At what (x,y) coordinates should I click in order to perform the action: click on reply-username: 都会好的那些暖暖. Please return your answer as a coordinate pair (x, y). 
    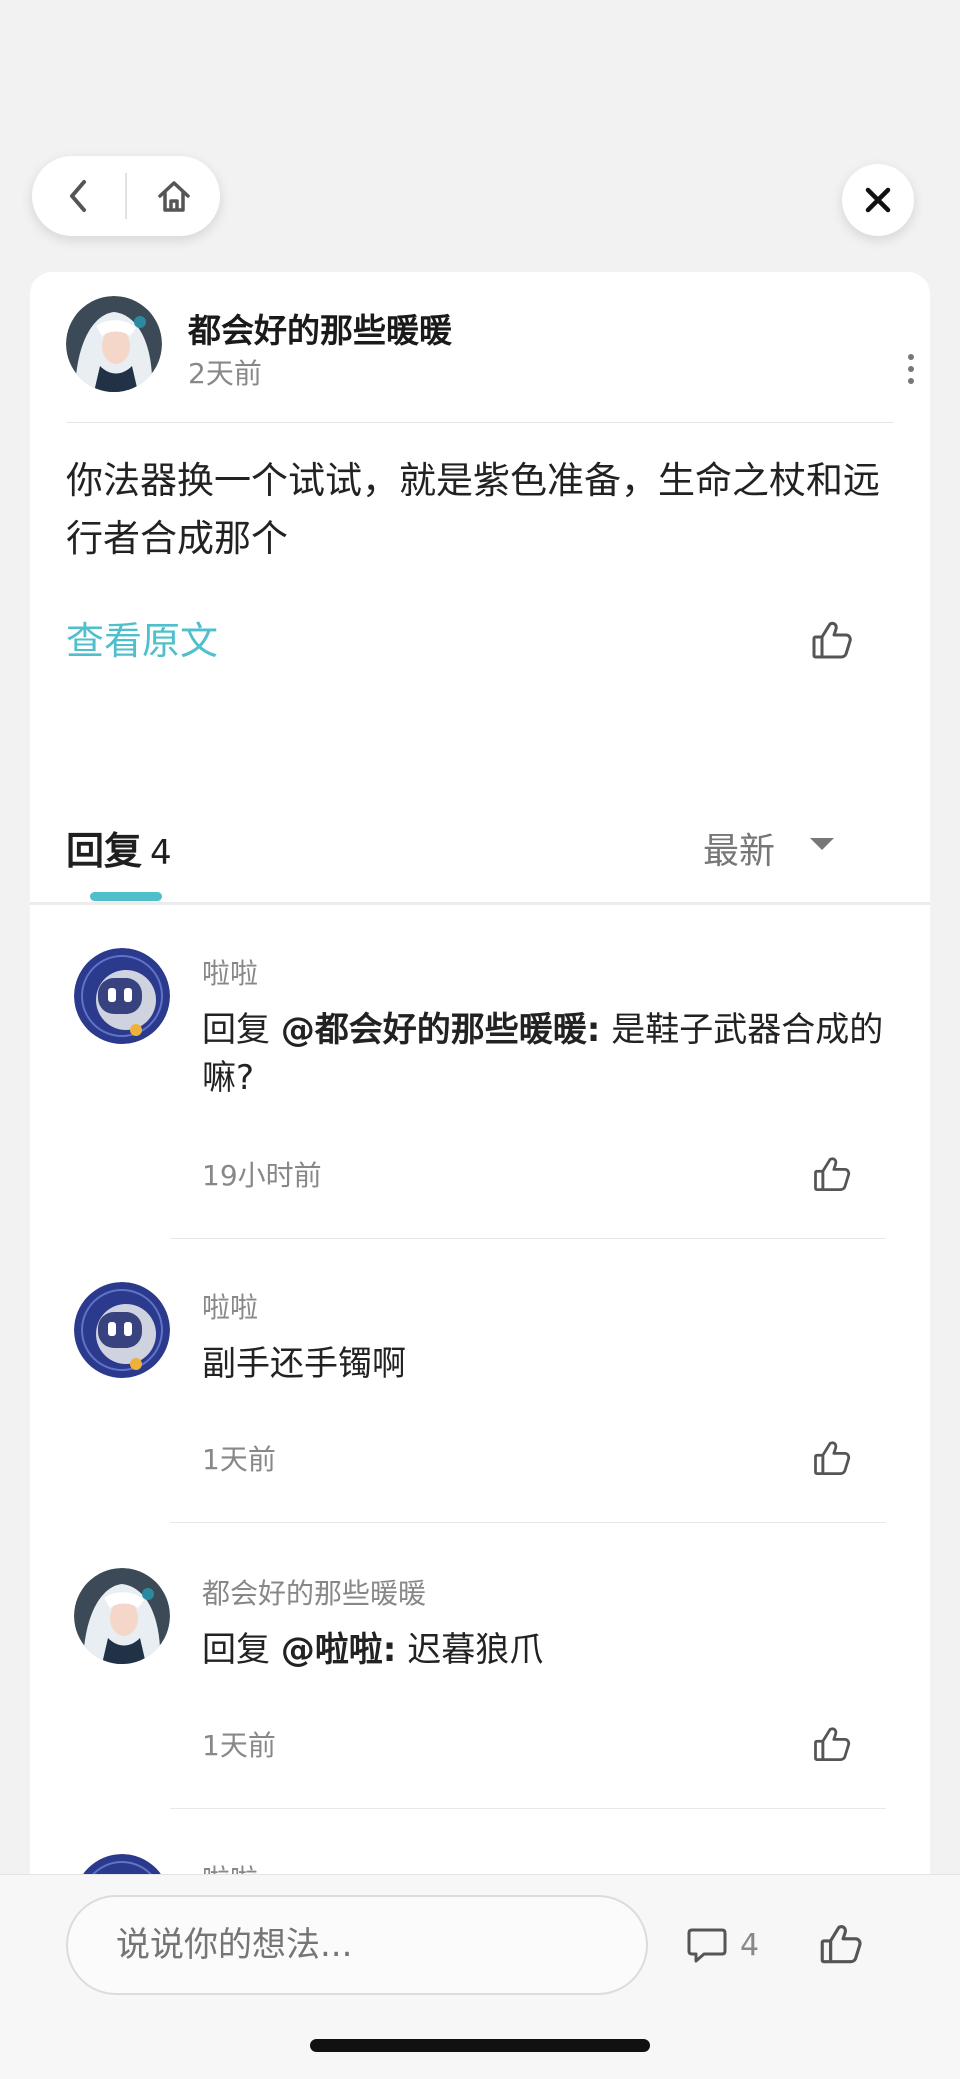
    Looking at the image, I should click on (314, 1592).